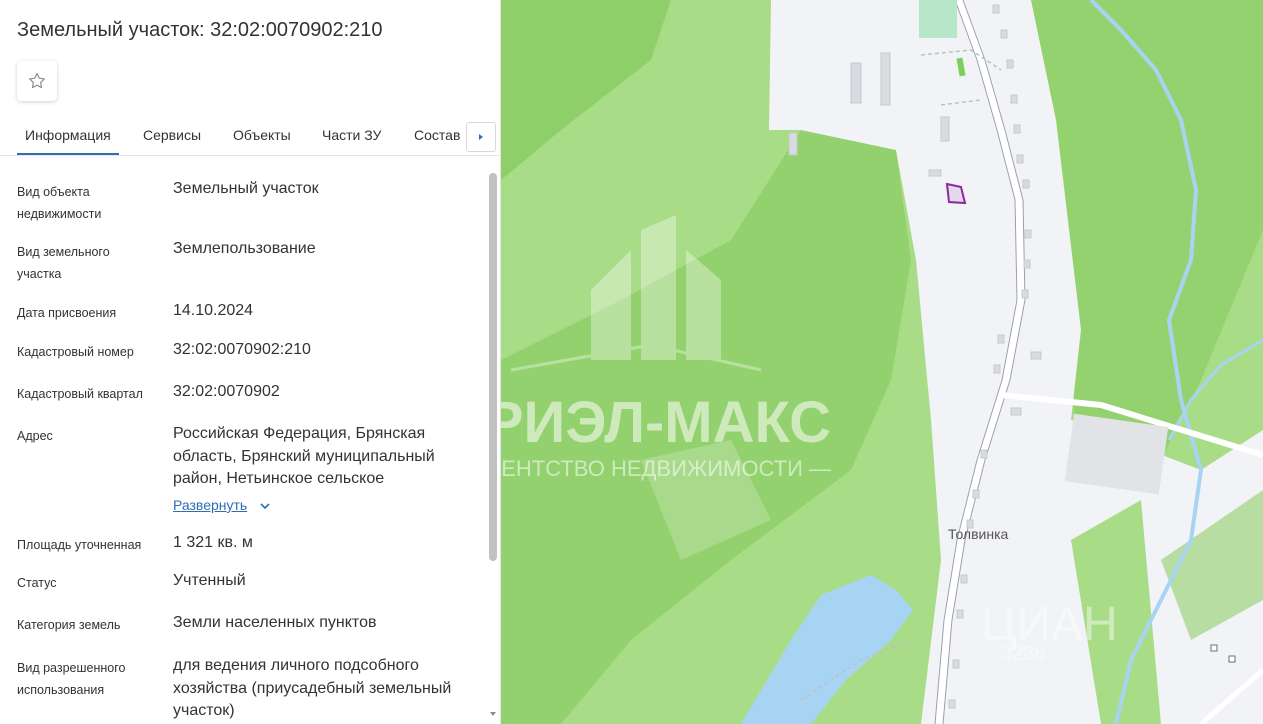 This screenshot has width=1263, height=724. Describe the element at coordinates (67, 313) in the screenshot. I see `info-label: Дата присвоения` at that location.